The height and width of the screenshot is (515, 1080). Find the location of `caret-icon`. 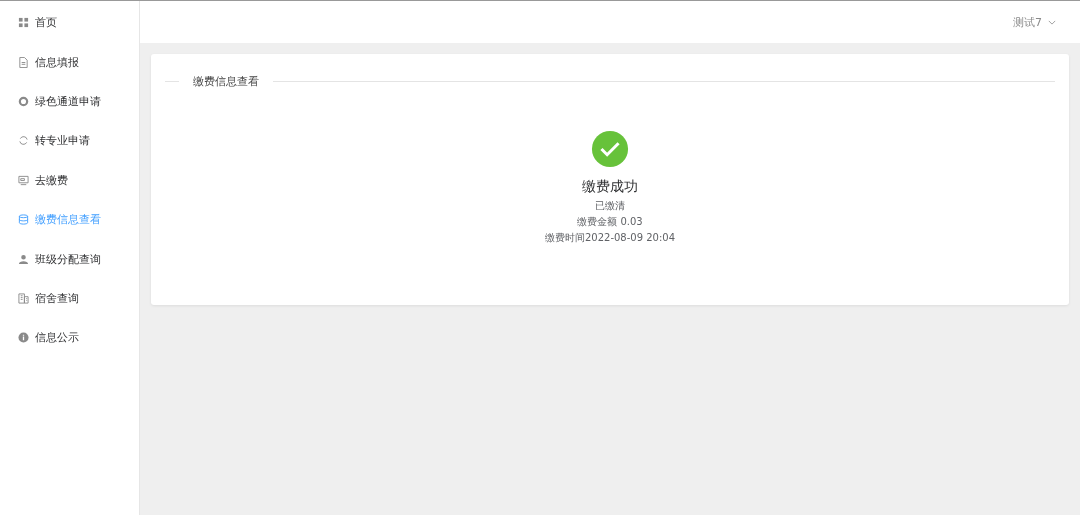

caret-icon is located at coordinates (1052, 22).